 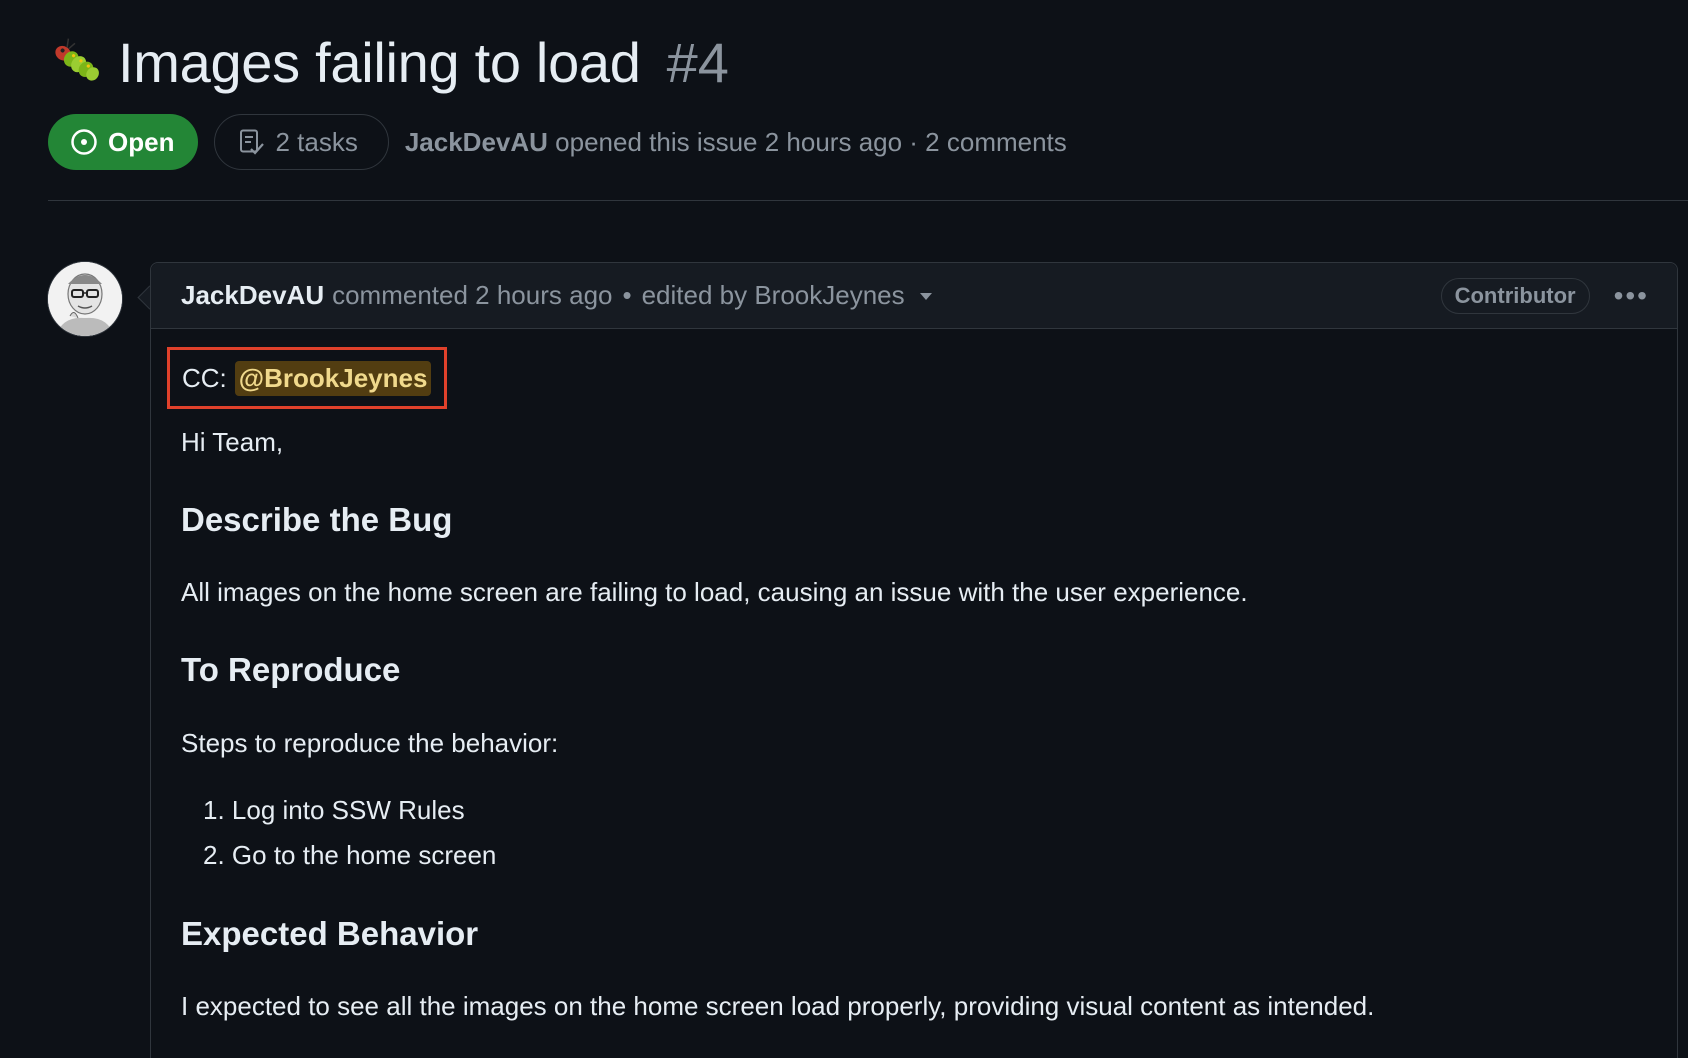 What do you see at coordinates (476, 142) in the screenshot?
I see `issue-author-link: JackDevAU` at bounding box center [476, 142].